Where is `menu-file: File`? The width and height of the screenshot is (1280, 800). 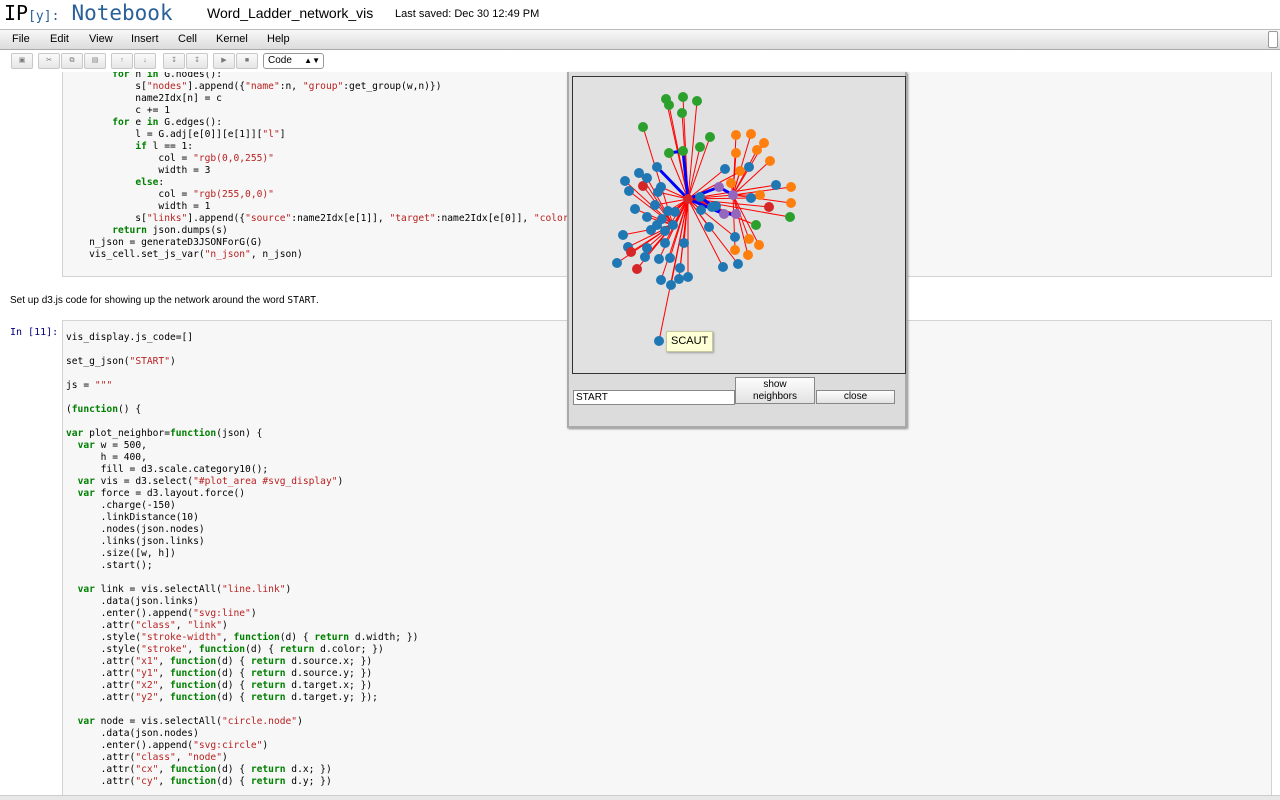 menu-file: File is located at coordinates (21, 39).